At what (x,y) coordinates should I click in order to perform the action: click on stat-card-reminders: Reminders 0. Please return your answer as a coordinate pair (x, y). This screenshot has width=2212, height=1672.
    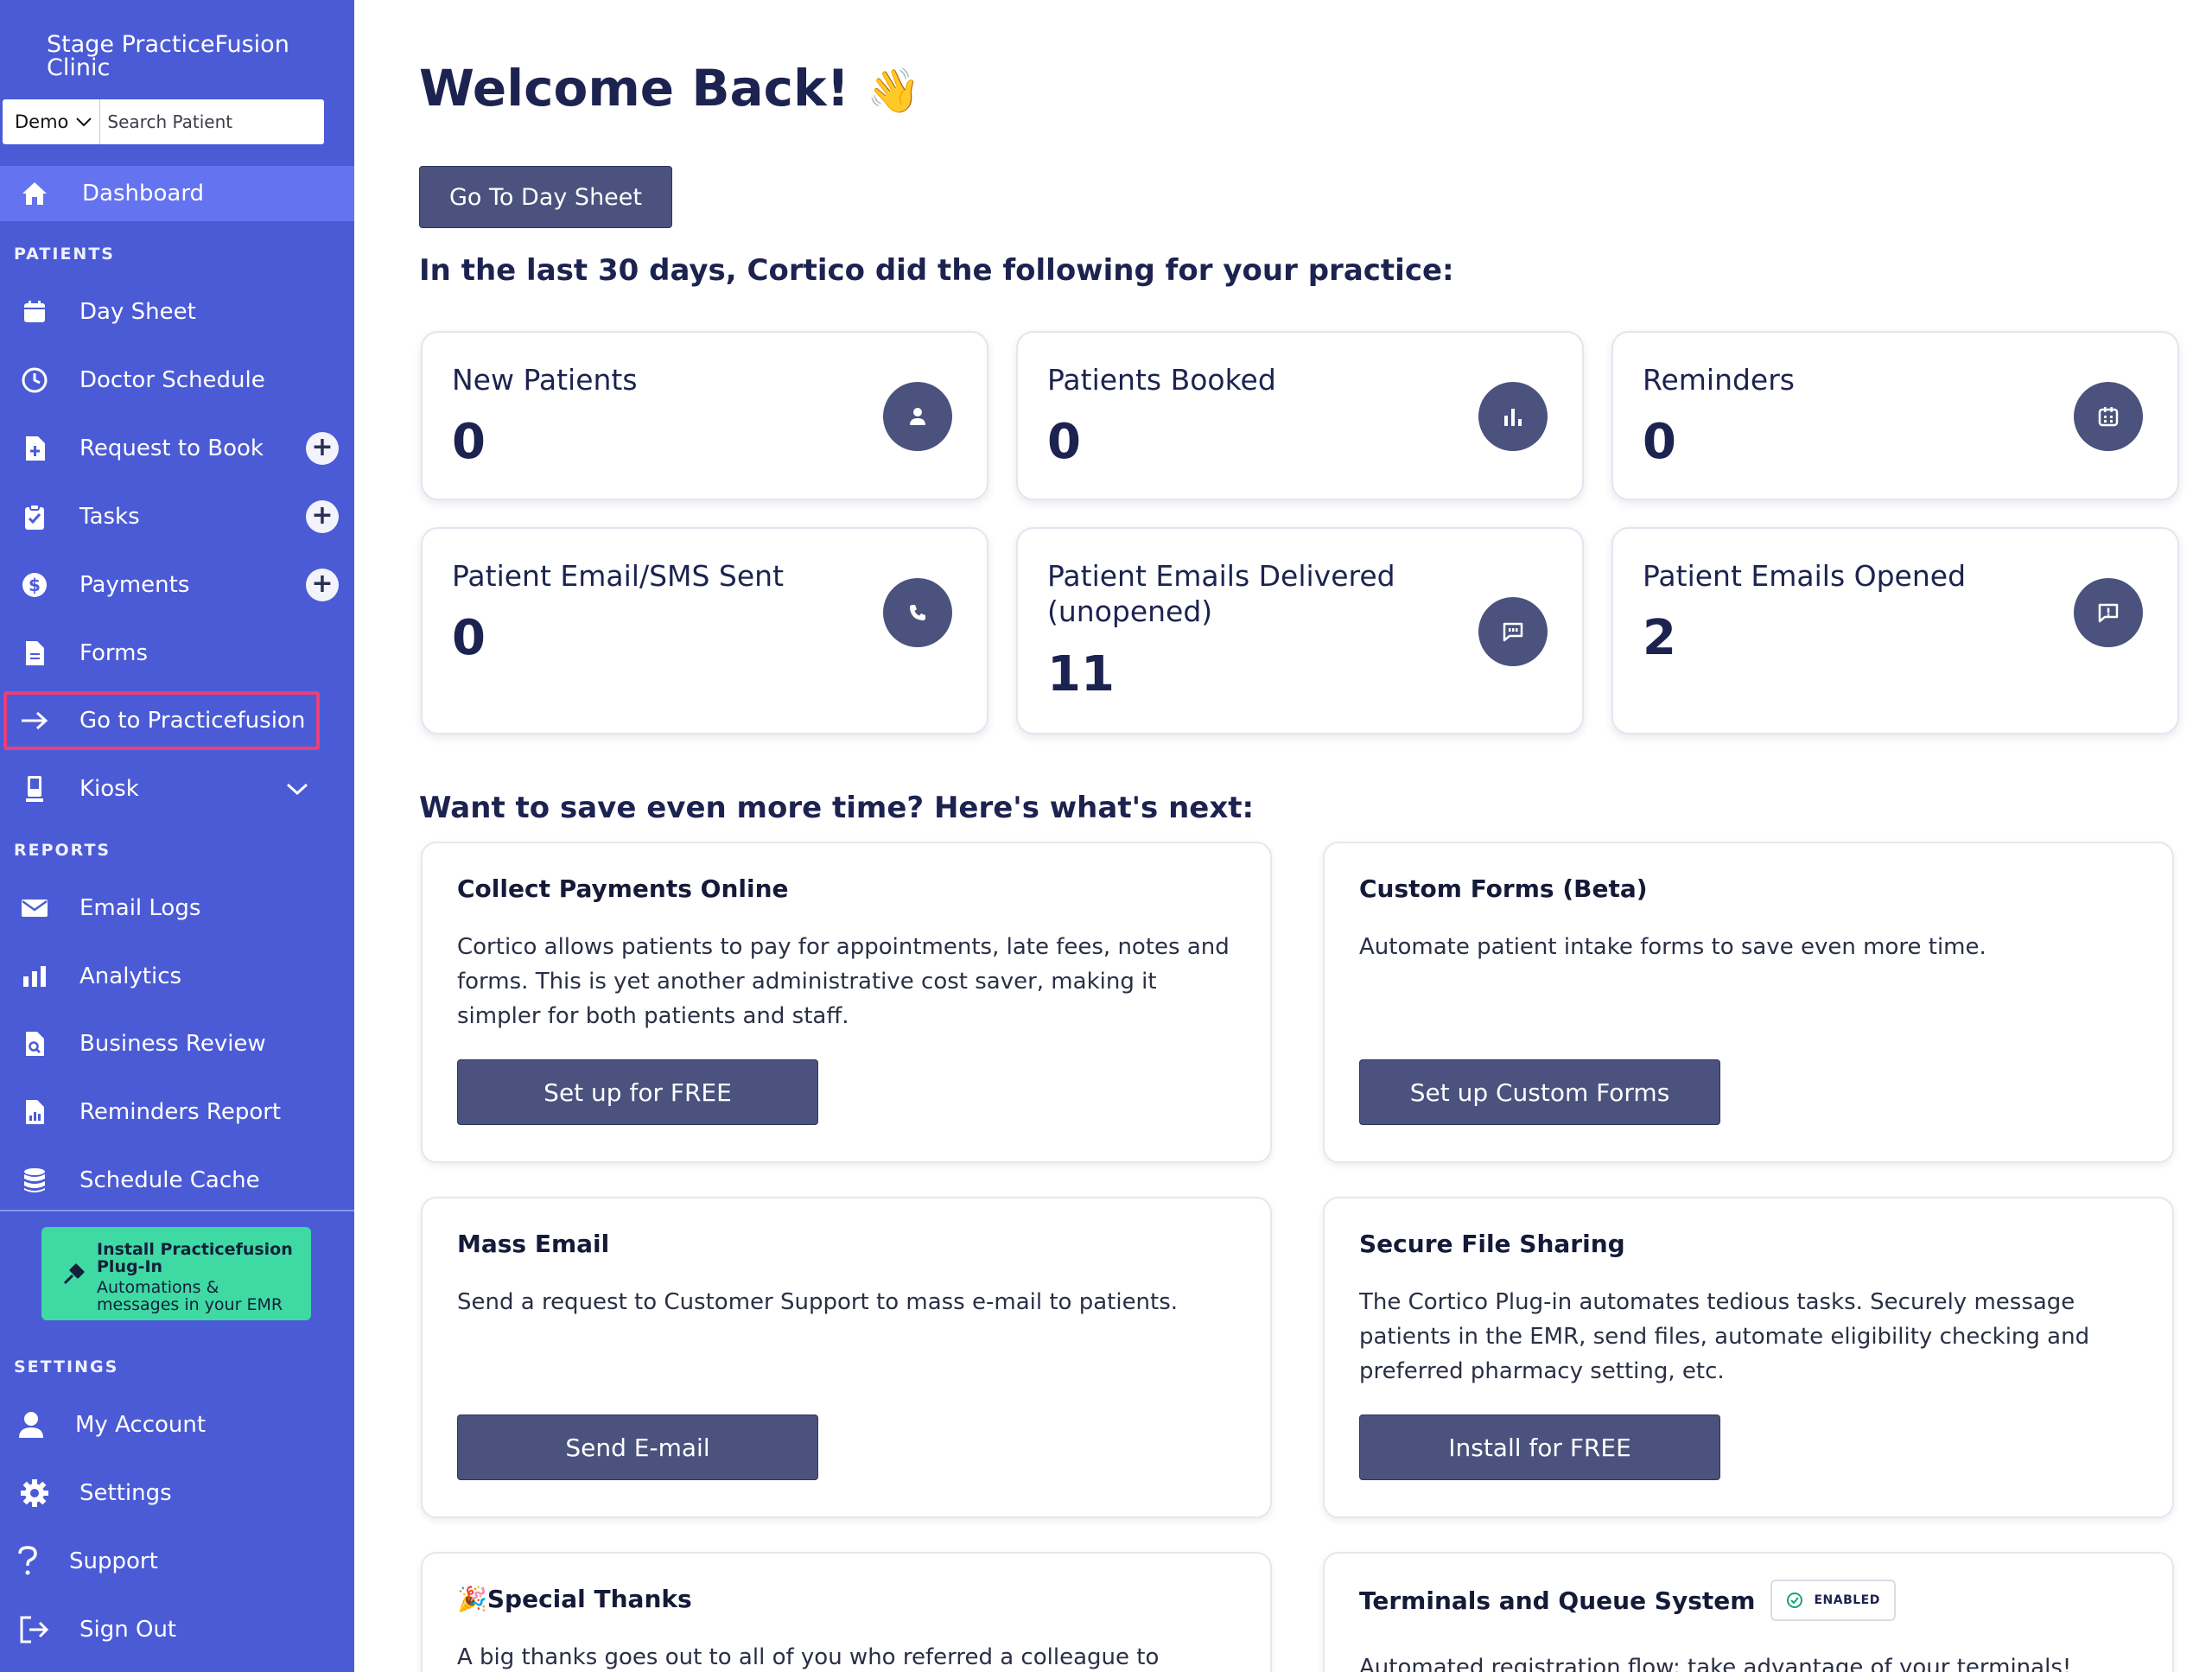
    Looking at the image, I should click on (1895, 415).